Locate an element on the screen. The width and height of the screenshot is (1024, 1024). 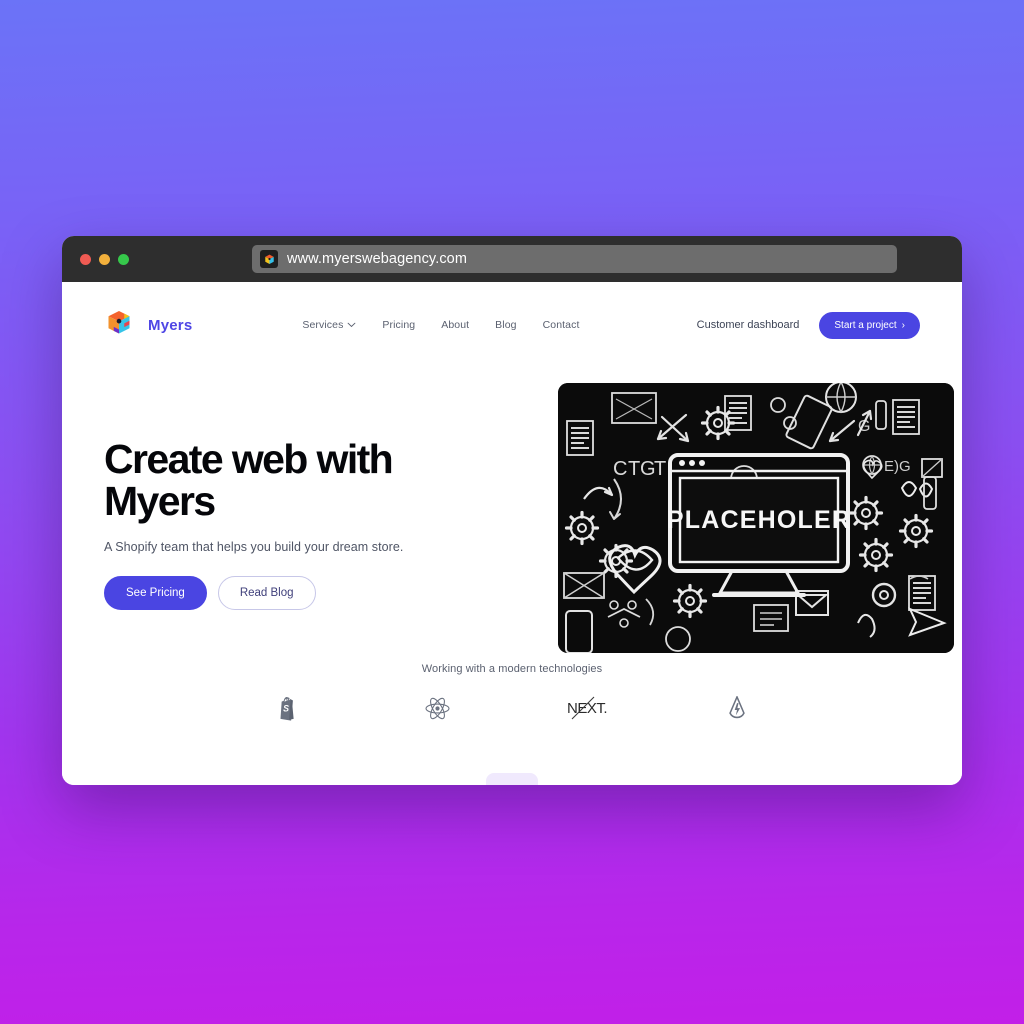
page-title: Create web with Myers is located at coordinates (319, 480).